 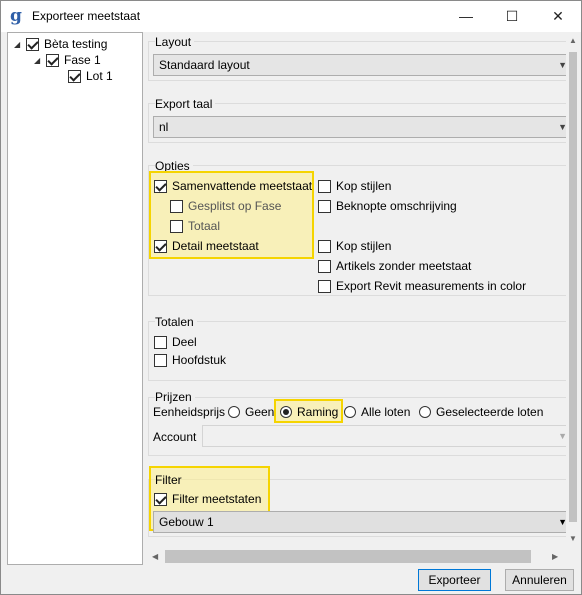 I want to click on option-label: Samenvattende meetstaat, so click(x=242, y=186).